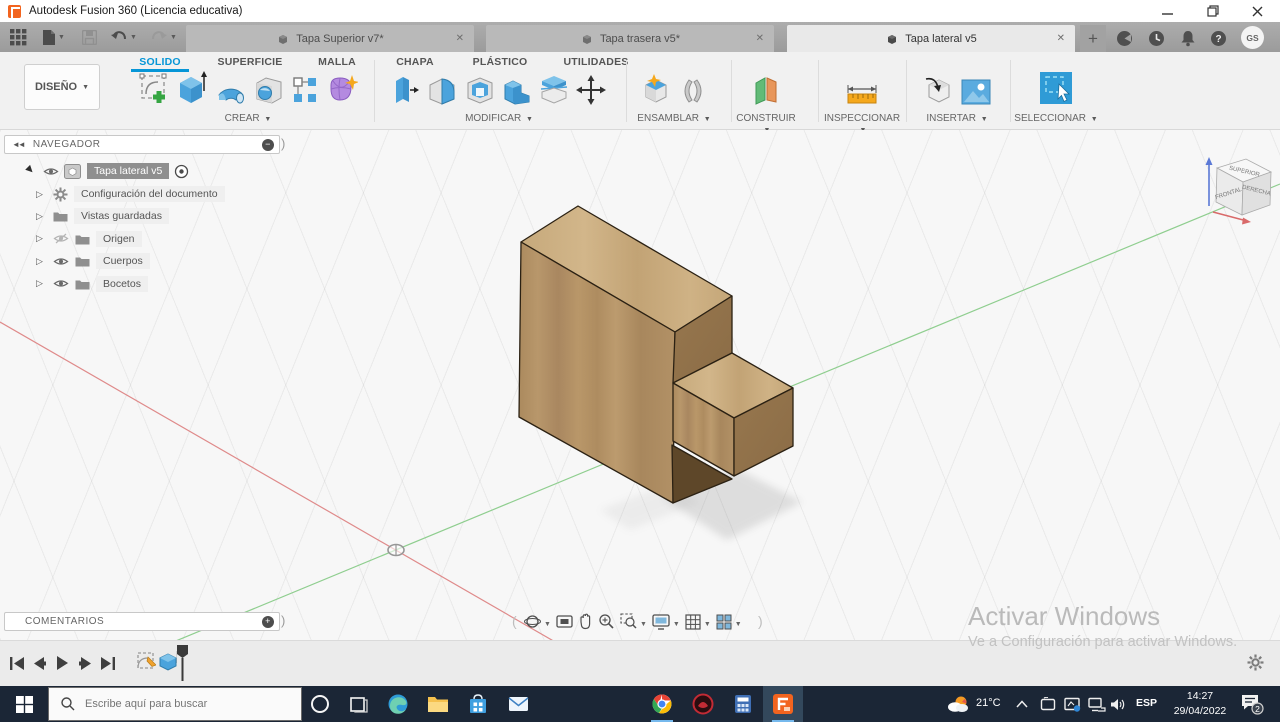 This screenshot has height=722, width=1280. Describe the element at coordinates (61, 238) in the screenshot. I see `visibility-hidden-eye-icon` at that location.